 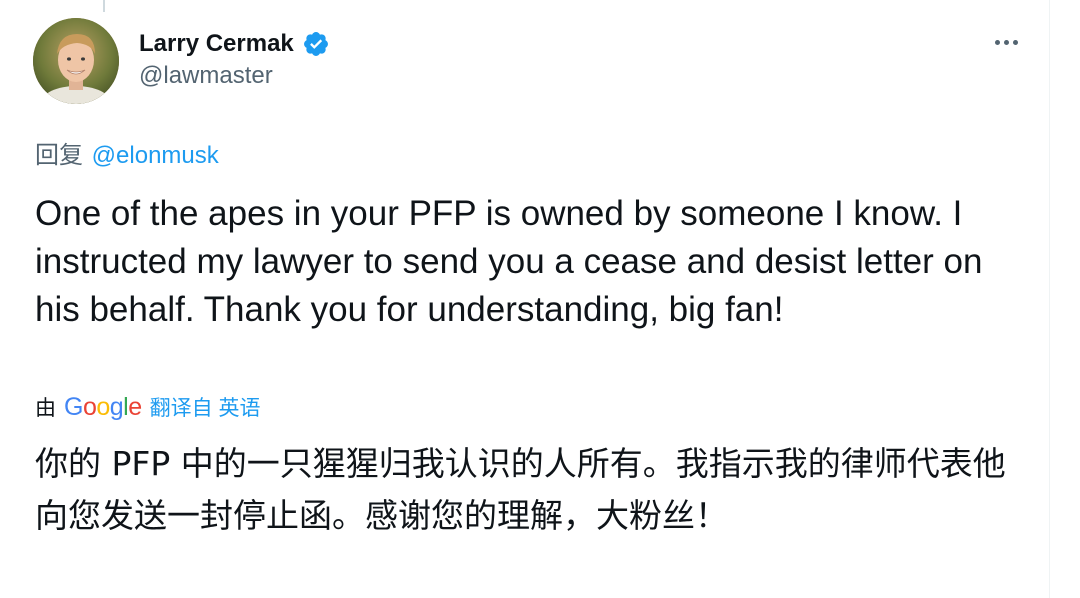 I want to click on more-options-button, so click(x=1006, y=42).